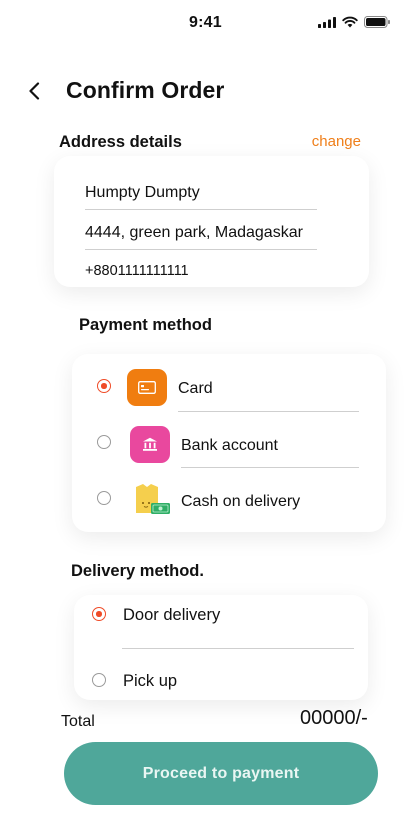 This screenshot has height=823, width=411. What do you see at coordinates (172, 615) in the screenshot?
I see `delivery-label-door-delivery: Door delivery` at bounding box center [172, 615].